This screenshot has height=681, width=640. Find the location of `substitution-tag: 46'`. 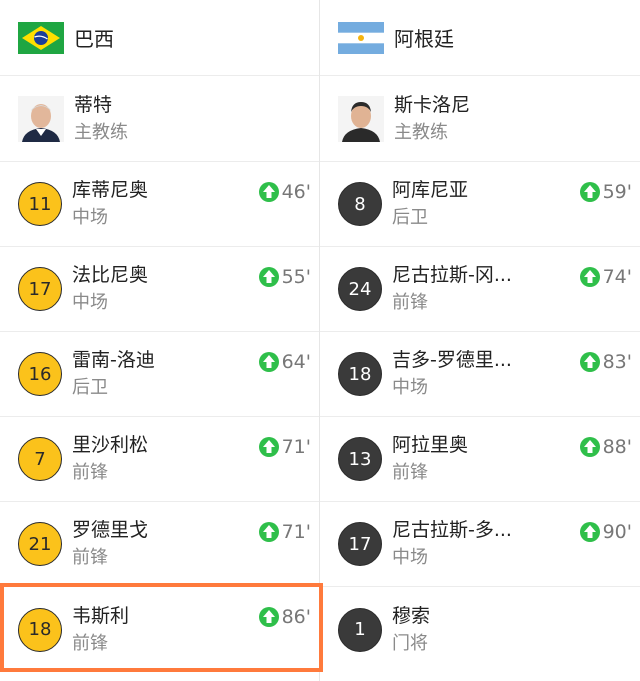

substitution-tag: 46' is located at coordinates (284, 192).